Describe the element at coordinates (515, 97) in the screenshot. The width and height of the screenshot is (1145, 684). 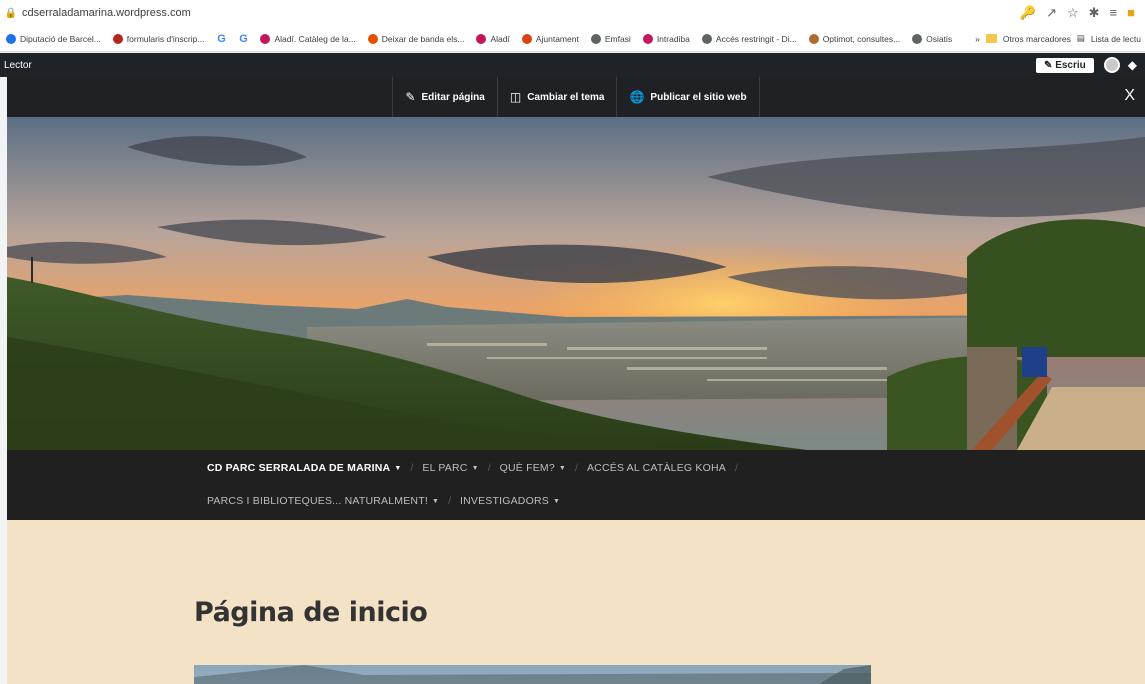
I see `layout-icon: ◫` at that location.